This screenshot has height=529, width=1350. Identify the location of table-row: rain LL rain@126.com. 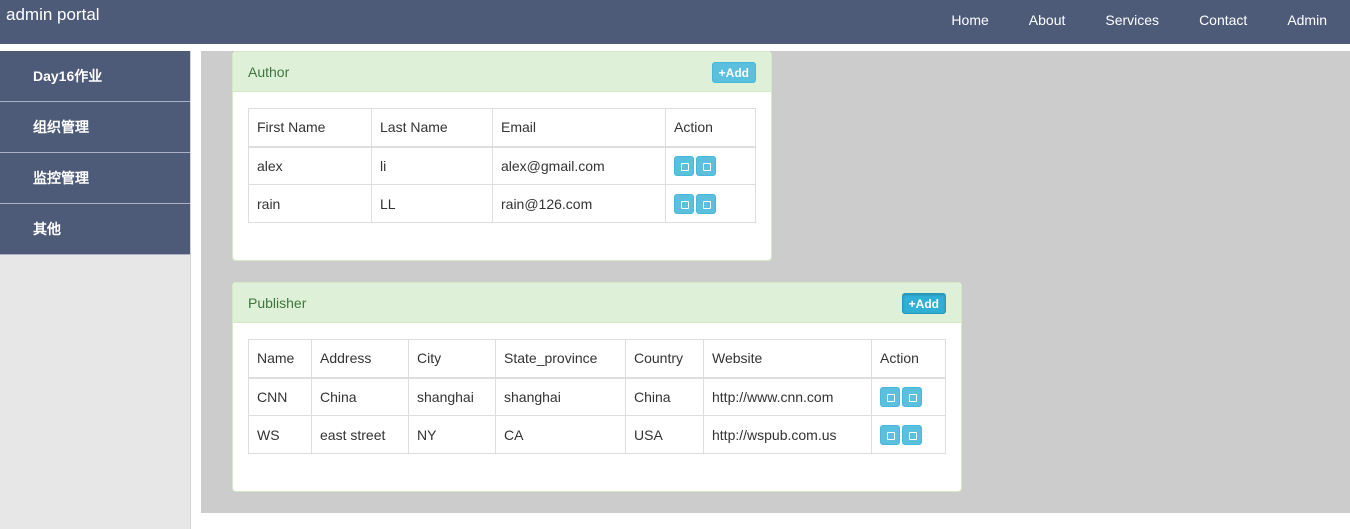
(502, 203).